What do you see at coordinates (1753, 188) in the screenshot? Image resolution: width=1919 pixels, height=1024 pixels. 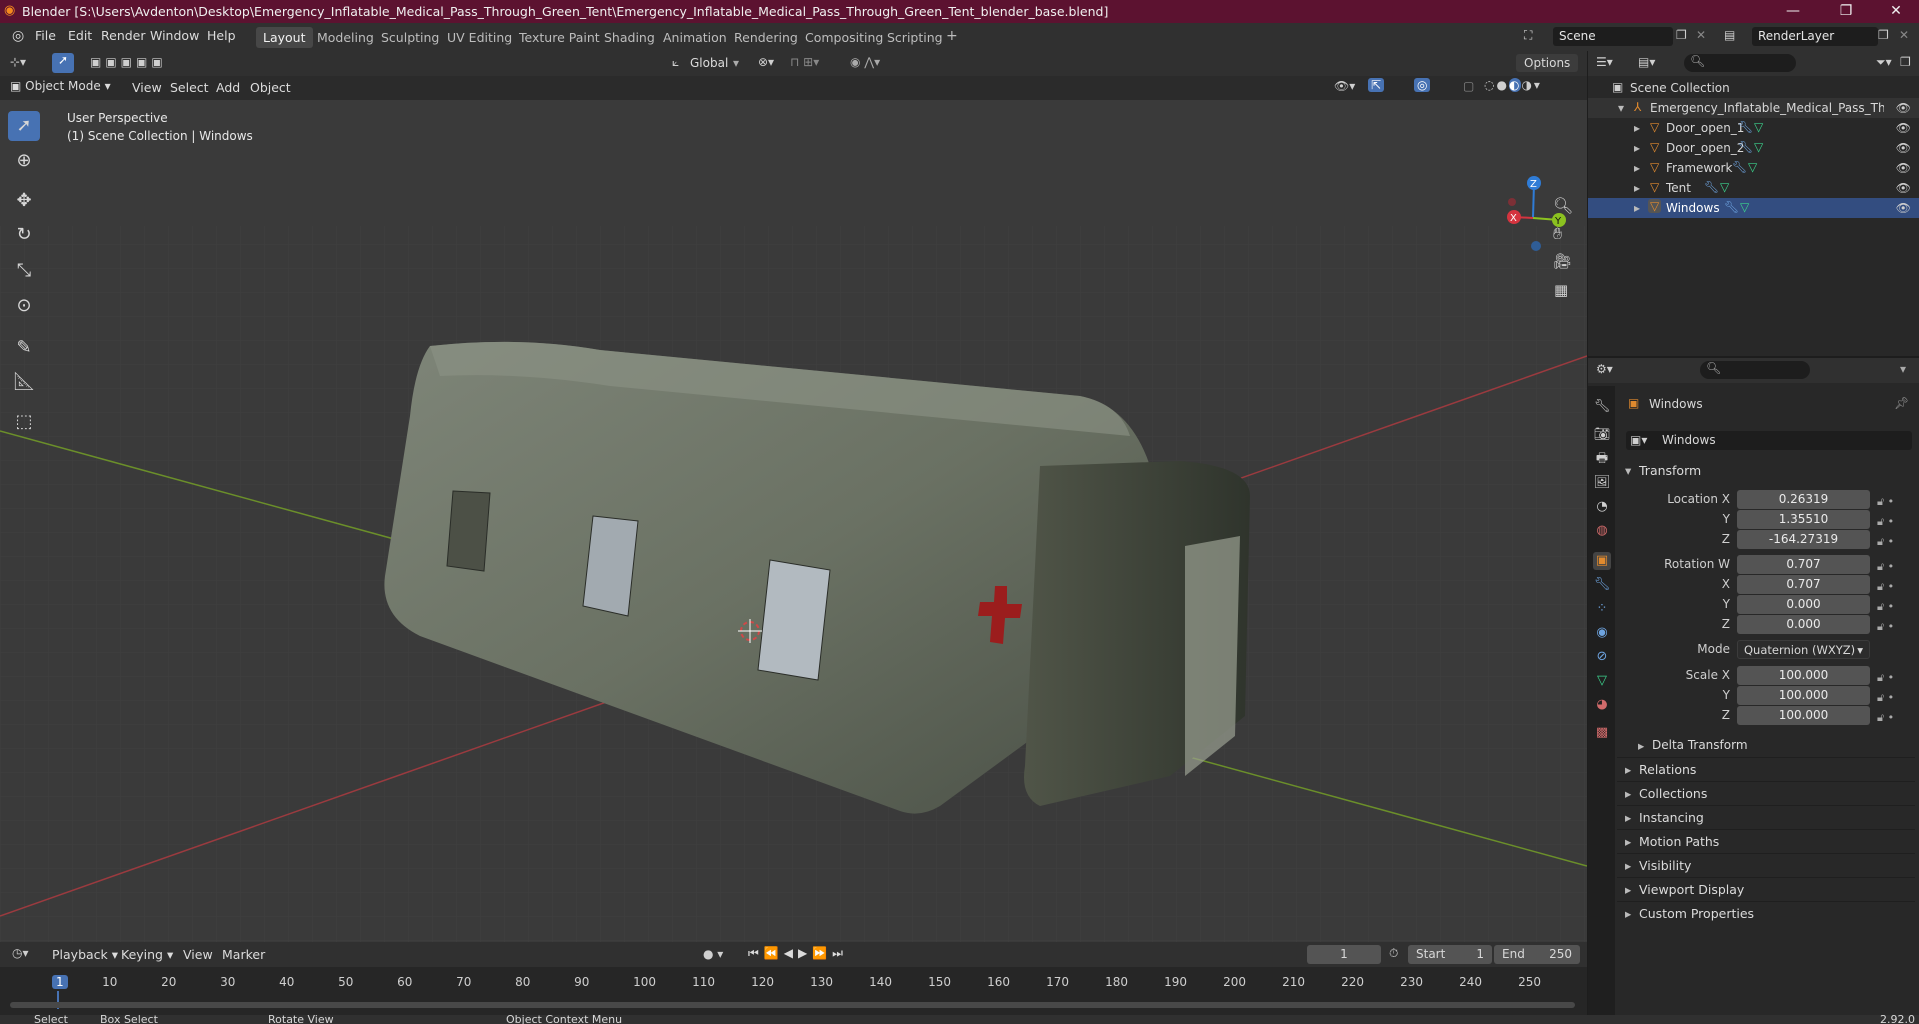 I see `outliner-item-tent: ▸ ▽ Tent 🔧︎ ▽ 👁︎` at bounding box center [1753, 188].